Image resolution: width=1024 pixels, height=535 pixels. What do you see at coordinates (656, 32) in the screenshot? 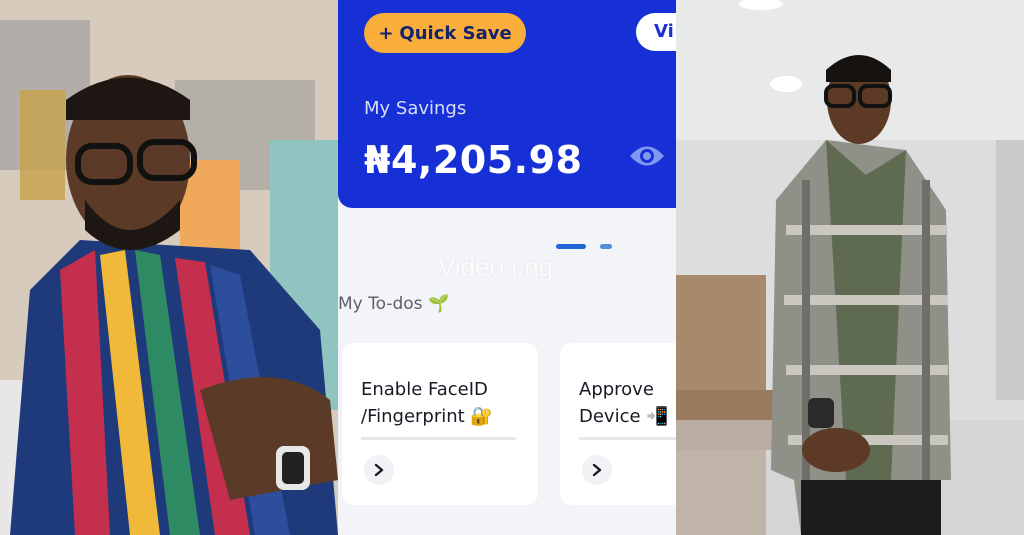
I see `view-button: Vi` at bounding box center [656, 32].